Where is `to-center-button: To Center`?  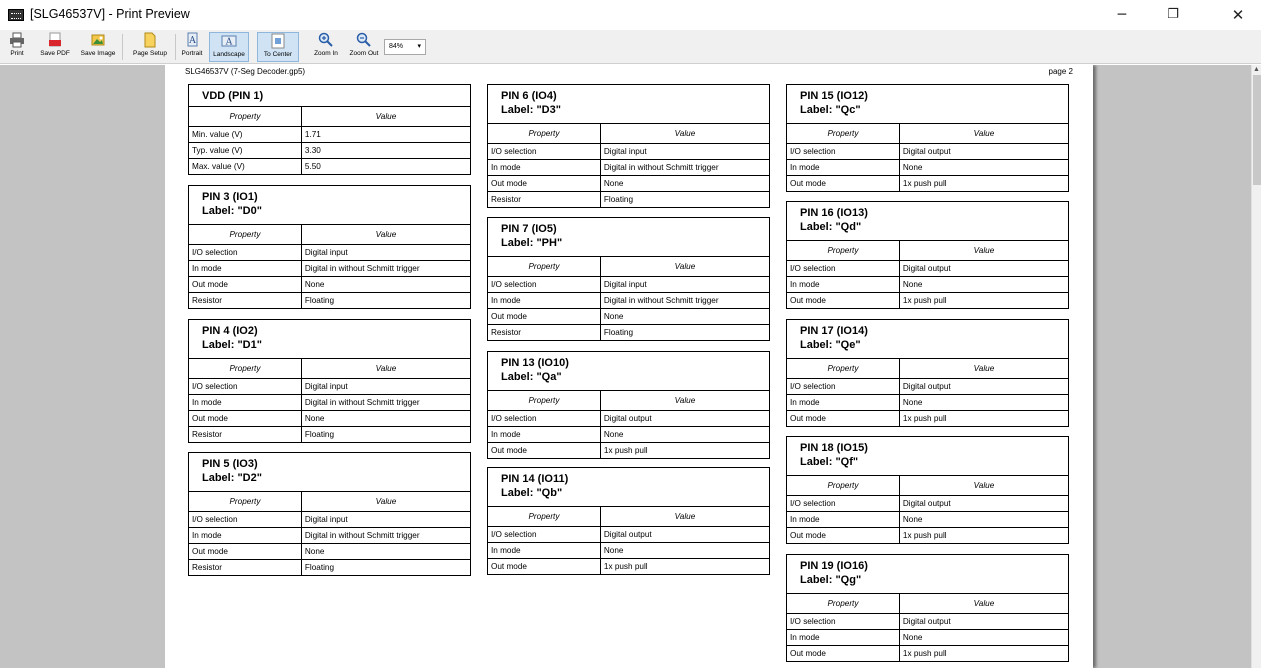 to-center-button: To Center is located at coordinates (278, 47).